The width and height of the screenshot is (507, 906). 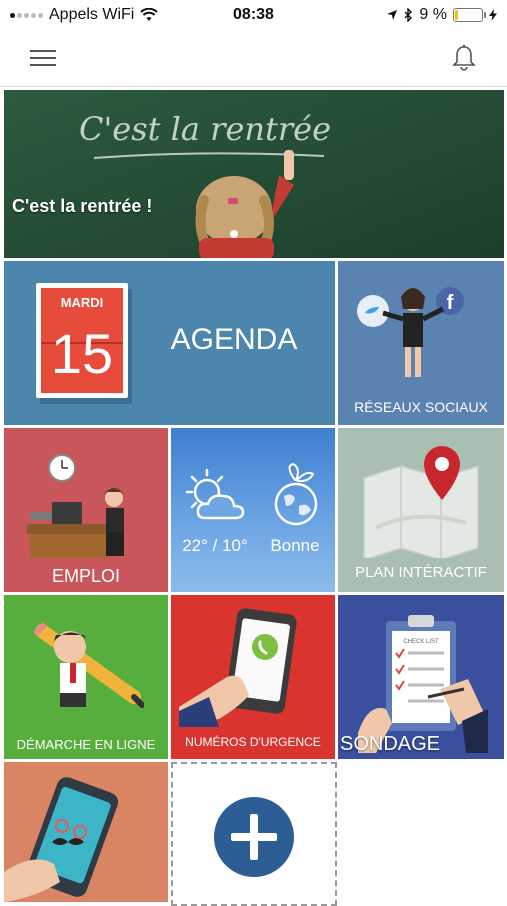 What do you see at coordinates (254, 837) in the screenshot?
I see `plus-circle-icon` at bounding box center [254, 837].